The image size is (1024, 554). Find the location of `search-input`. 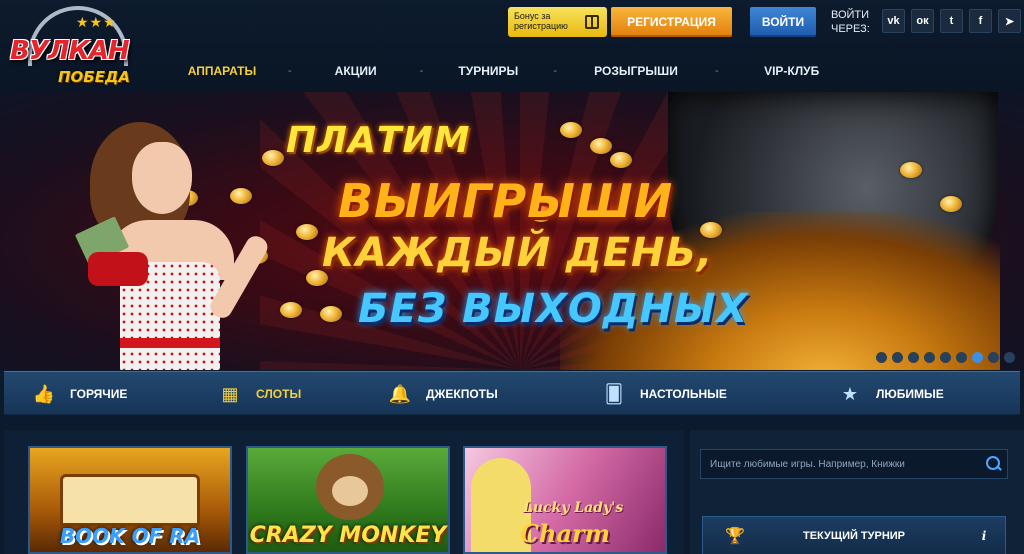

search-input is located at coordinates (840, 464).